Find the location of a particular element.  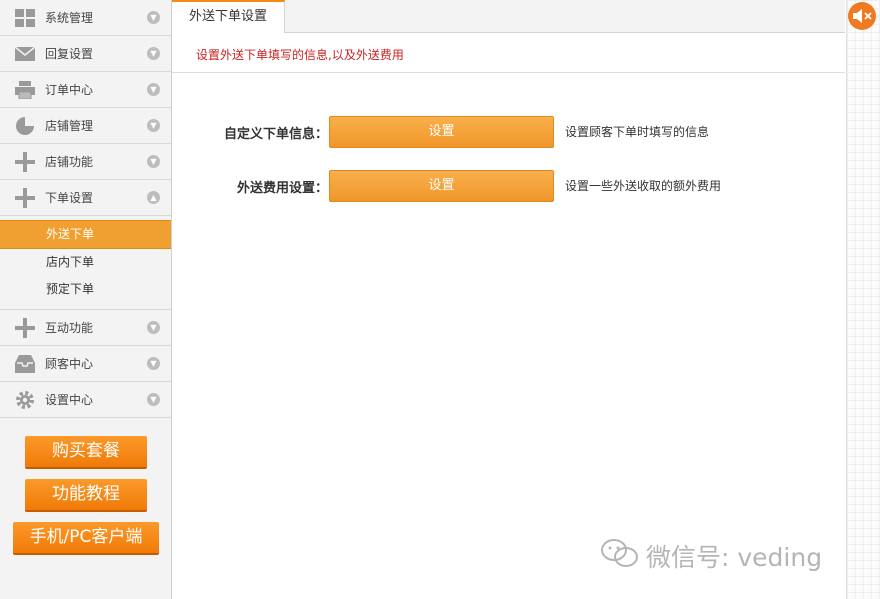

sidebar-item-store-features: 店铺功能 ▼ is located at coordinates (85, 162).